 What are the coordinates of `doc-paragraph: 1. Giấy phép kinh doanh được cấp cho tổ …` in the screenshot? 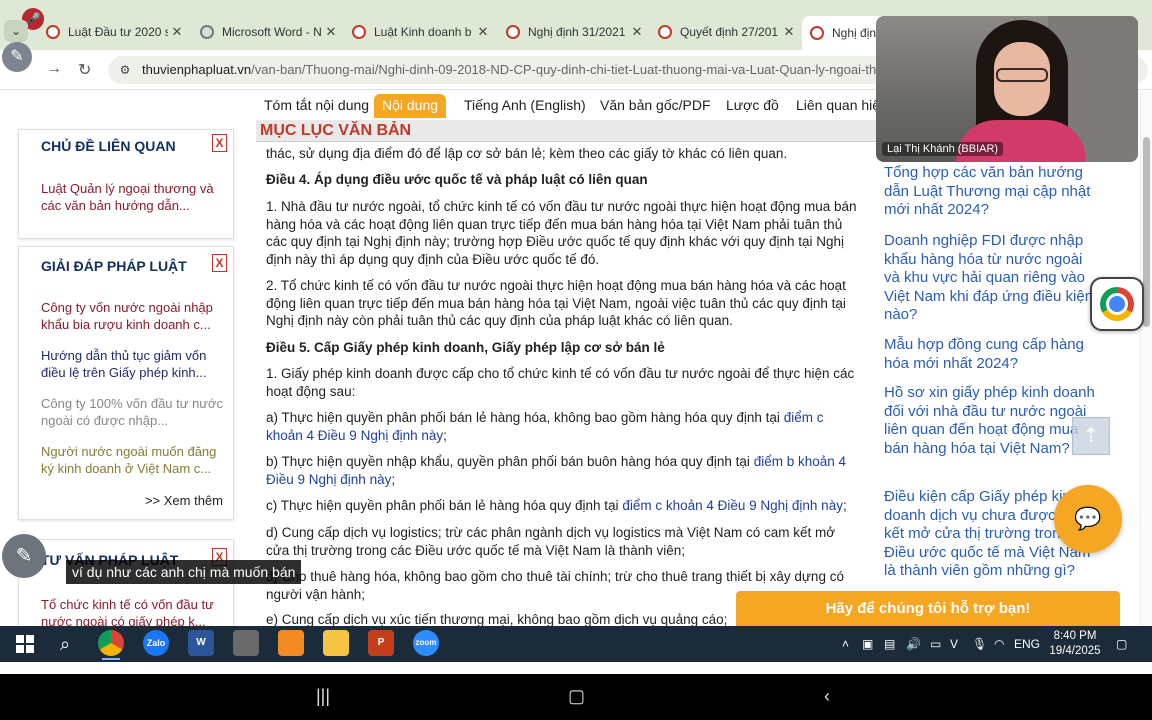 It's located at (560, 382).